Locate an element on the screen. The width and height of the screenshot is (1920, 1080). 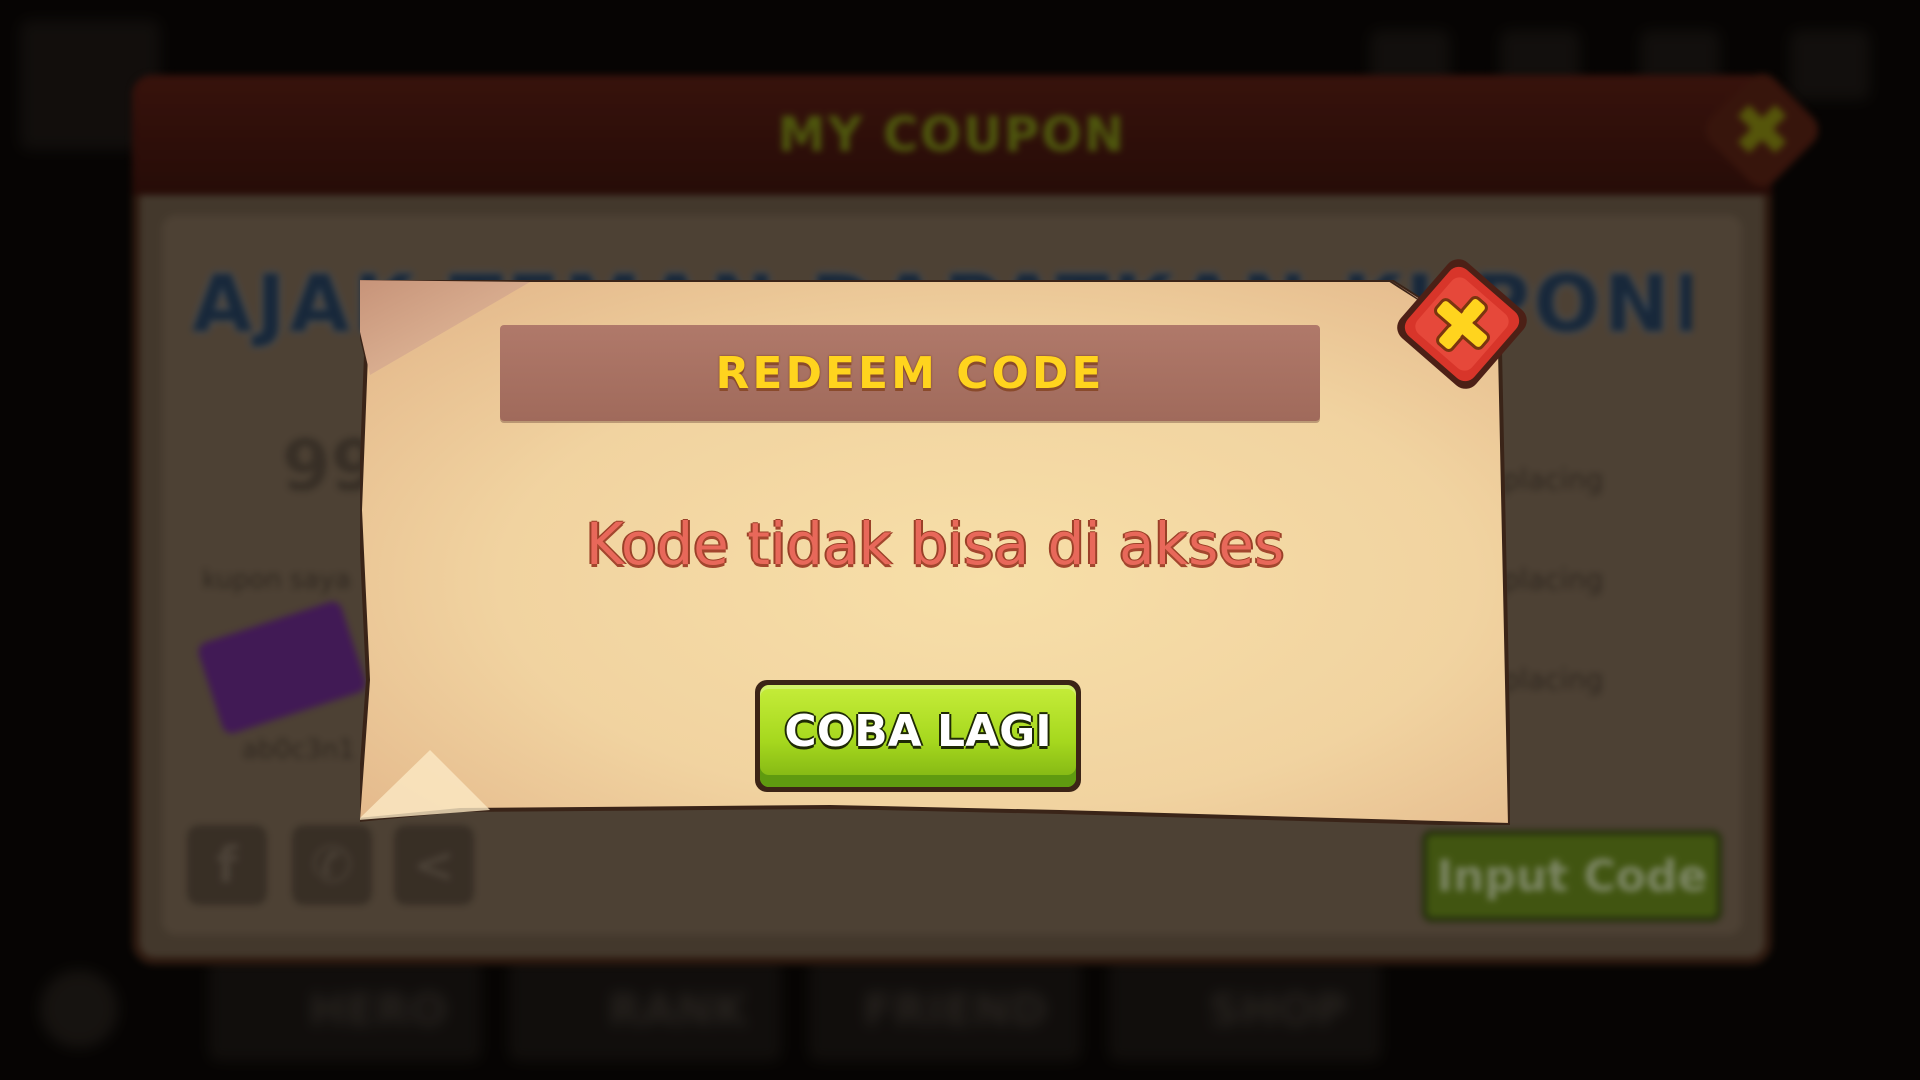
redeem-title: REDEEM CODE is located at coordinates (910, 373).